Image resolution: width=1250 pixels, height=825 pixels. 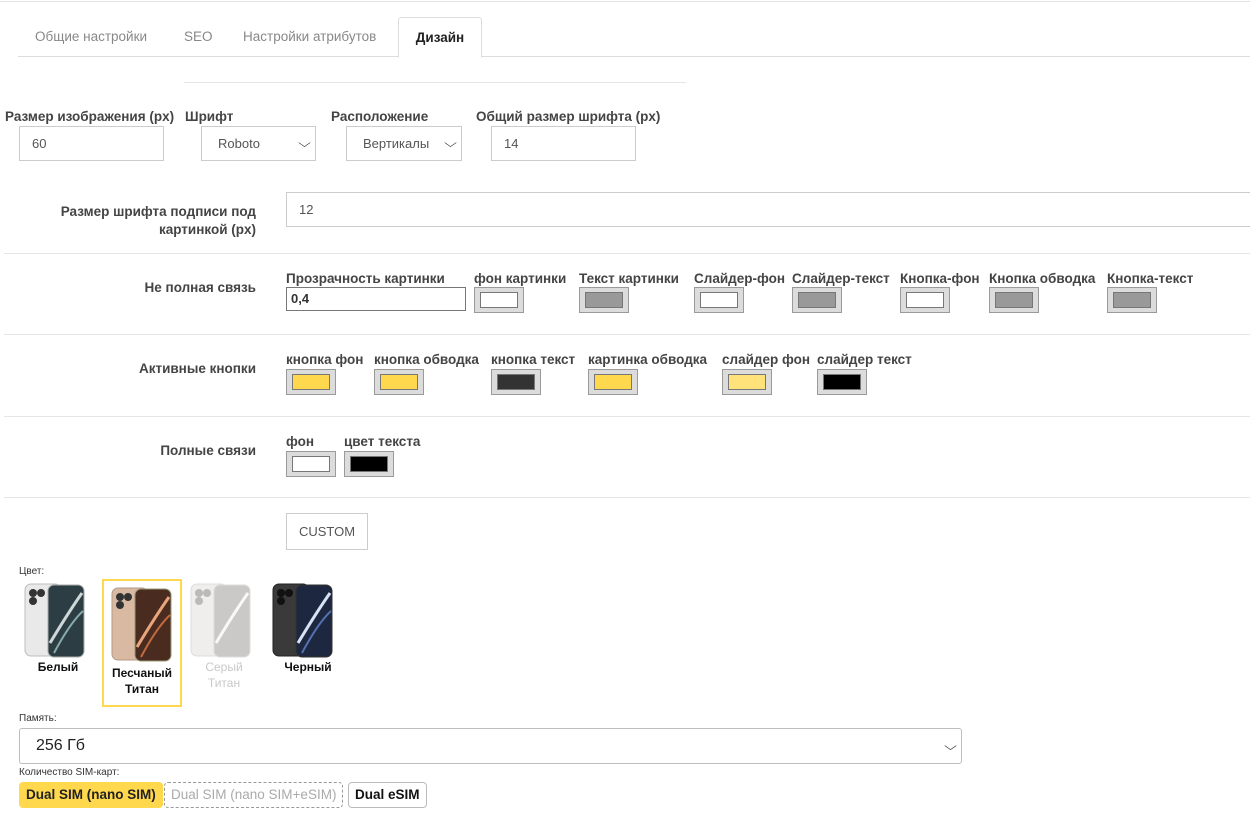 I want to click on active-btn-text-label: кнопка текст, so click(x=533, y=359).